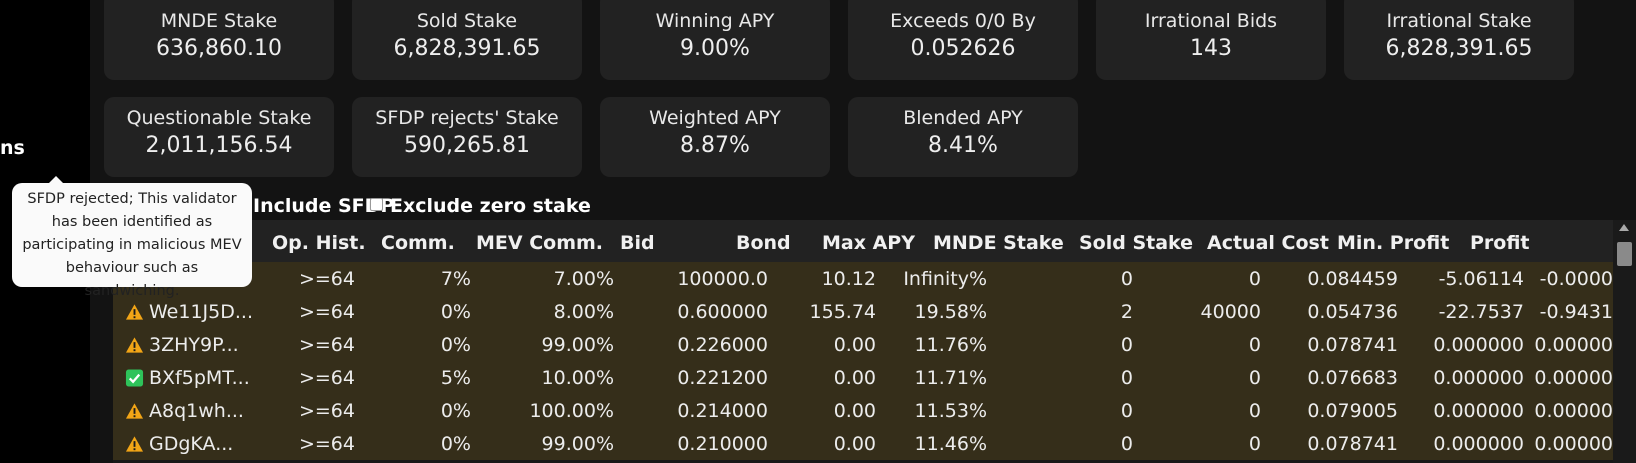  Describe the element at coordinates (583, 279) in the screenshot. I see `table-cell-mev-comm: 7.00%` at that location.